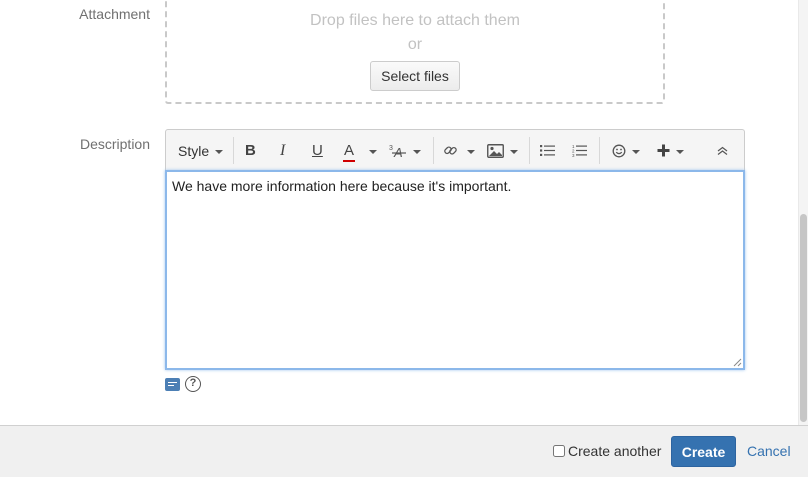 This screenshot has width=808, height=477. Describe the element at coordinates (349, 161) in the screenshot. I see `text-color-swatch` at that location.